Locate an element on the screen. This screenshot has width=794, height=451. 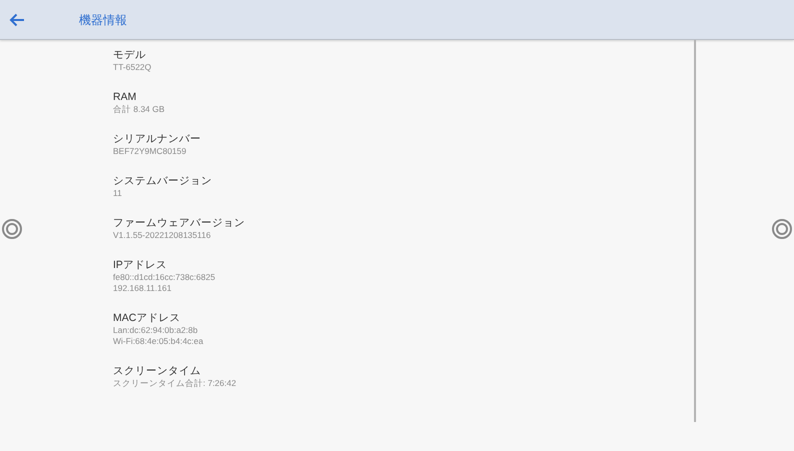
info-value: Wi-Fi:68:4e:05:b4:4c:ea is located at coordinates (158, 341).